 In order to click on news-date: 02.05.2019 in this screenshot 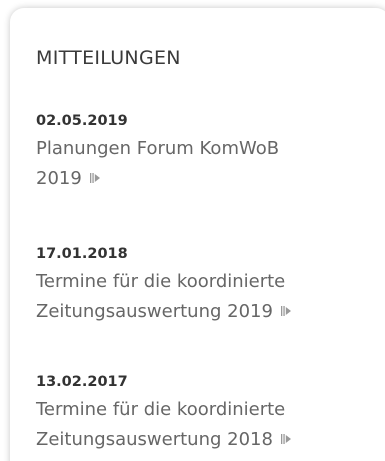, I will do `click(82, 121)`.